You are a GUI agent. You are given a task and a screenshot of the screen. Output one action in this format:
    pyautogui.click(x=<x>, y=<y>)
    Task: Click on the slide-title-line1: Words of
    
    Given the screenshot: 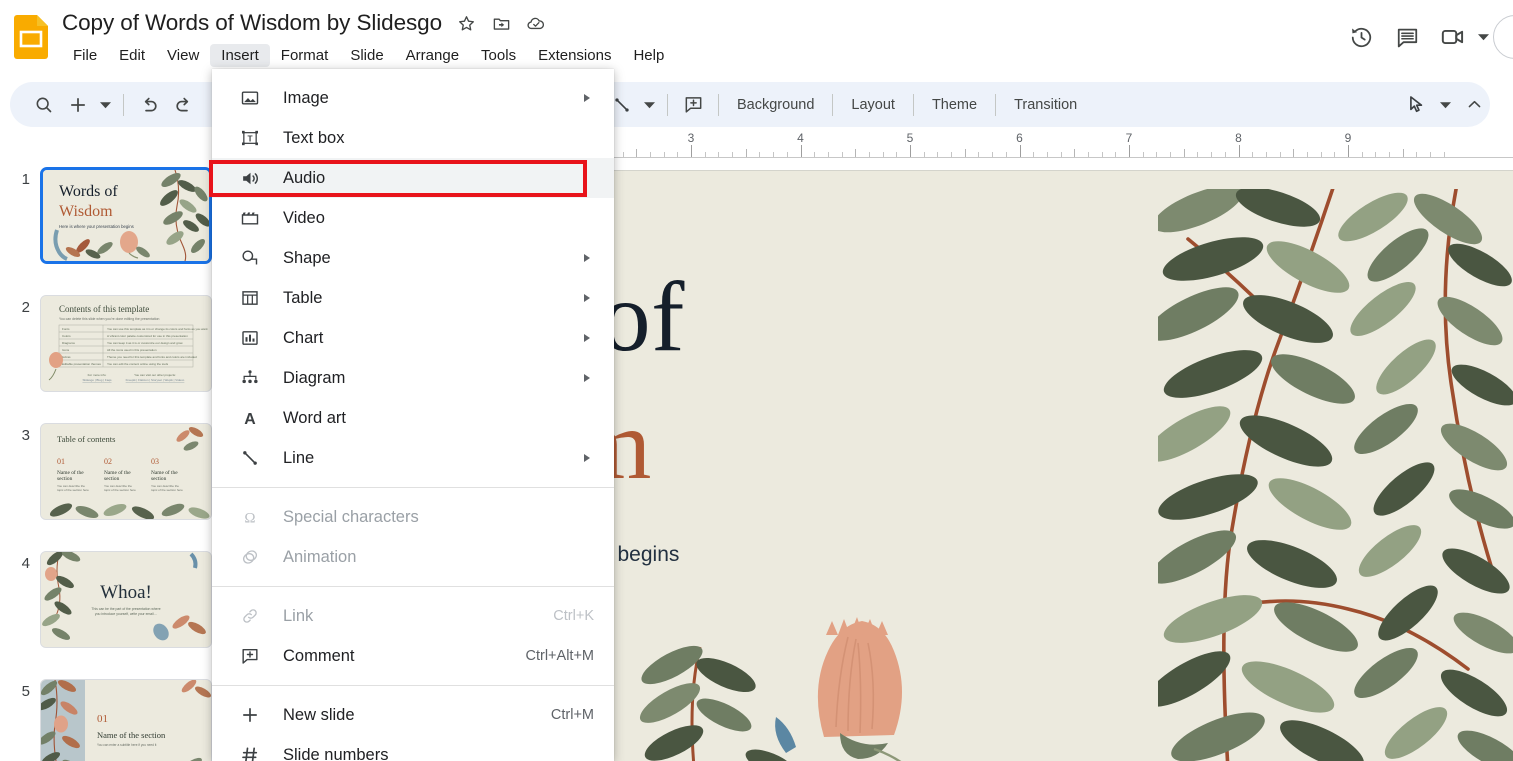 What is the action you would take?
    pyautogui.click(x=649, y=316)
    